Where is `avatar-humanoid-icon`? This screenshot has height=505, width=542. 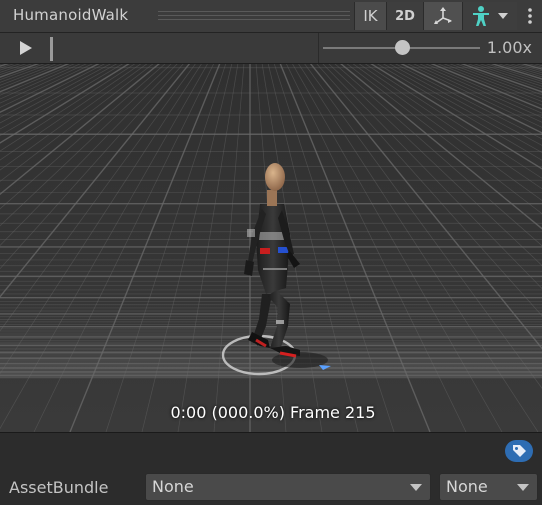 avatar-humanoid-icon is located at coordinates (481, 16).